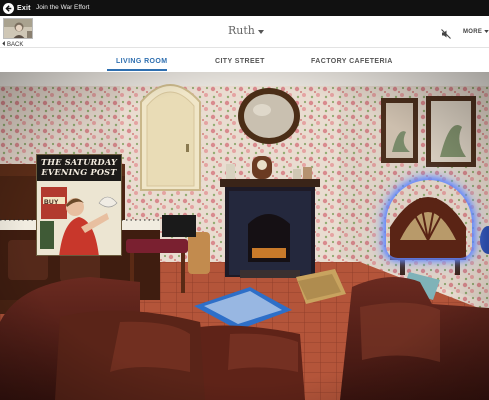 Image resolution: width=489 pixels, height=400 pixels. I want to click on mute-button, so click(446, 32).